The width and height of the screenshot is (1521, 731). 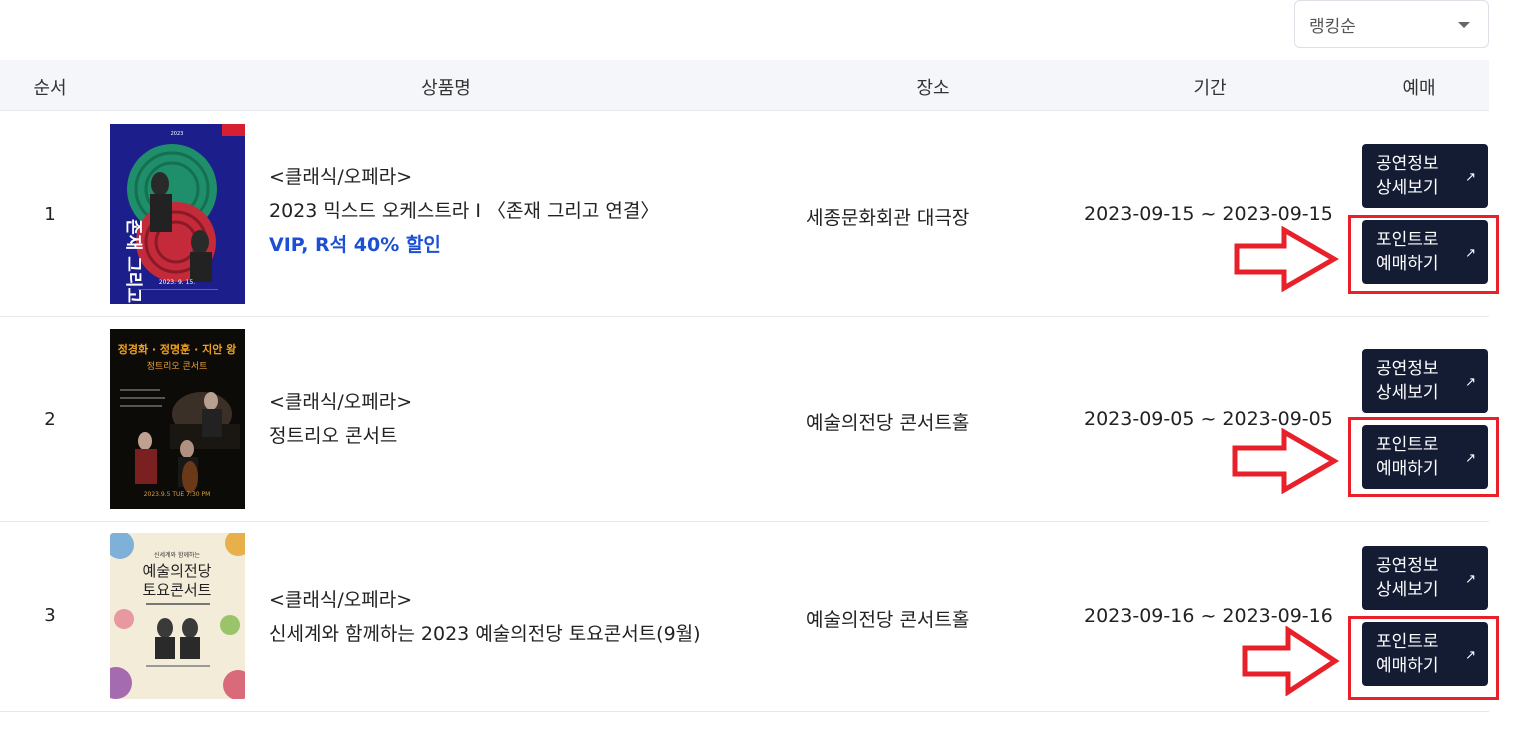 I want to click on product-info: <클래식/오페라> 정트리오 콘서트, so click(x=340, y=419).